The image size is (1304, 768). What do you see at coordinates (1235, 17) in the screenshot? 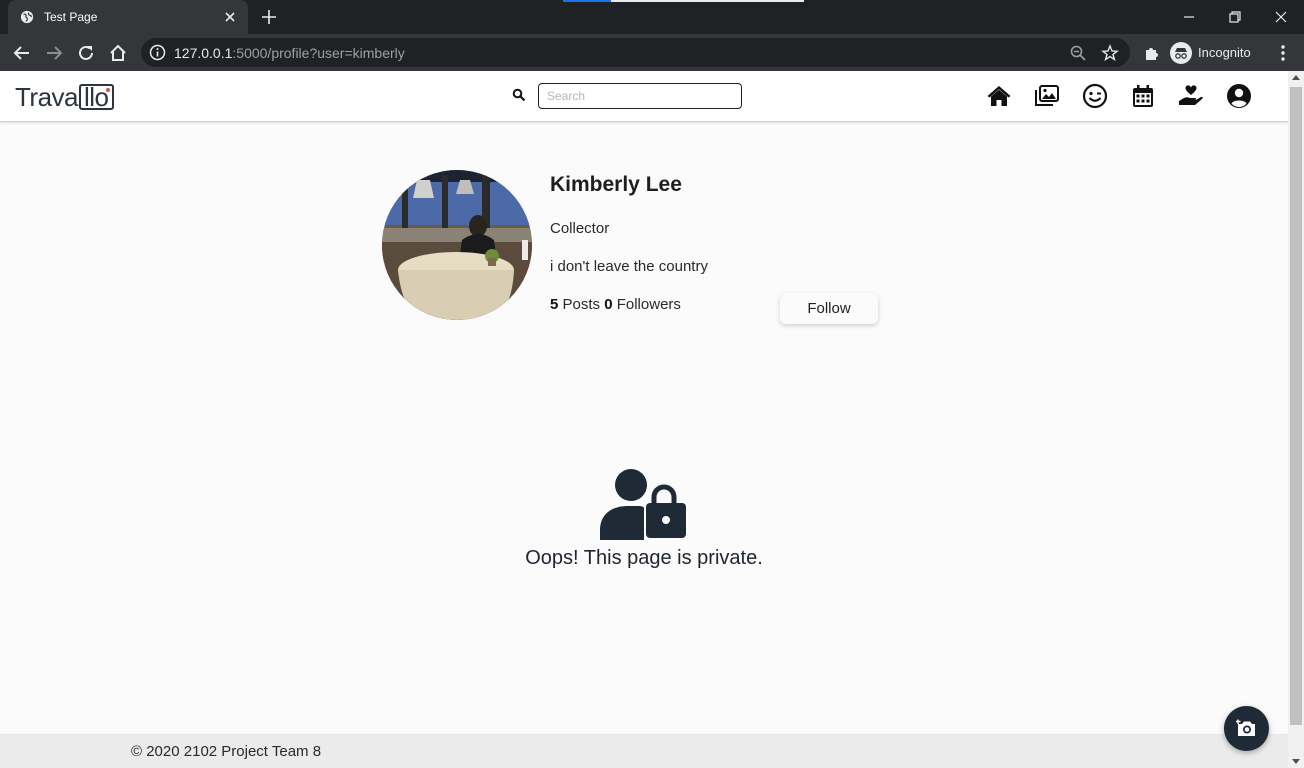
I see `restore-icon` at bounding box center [1235, 17].